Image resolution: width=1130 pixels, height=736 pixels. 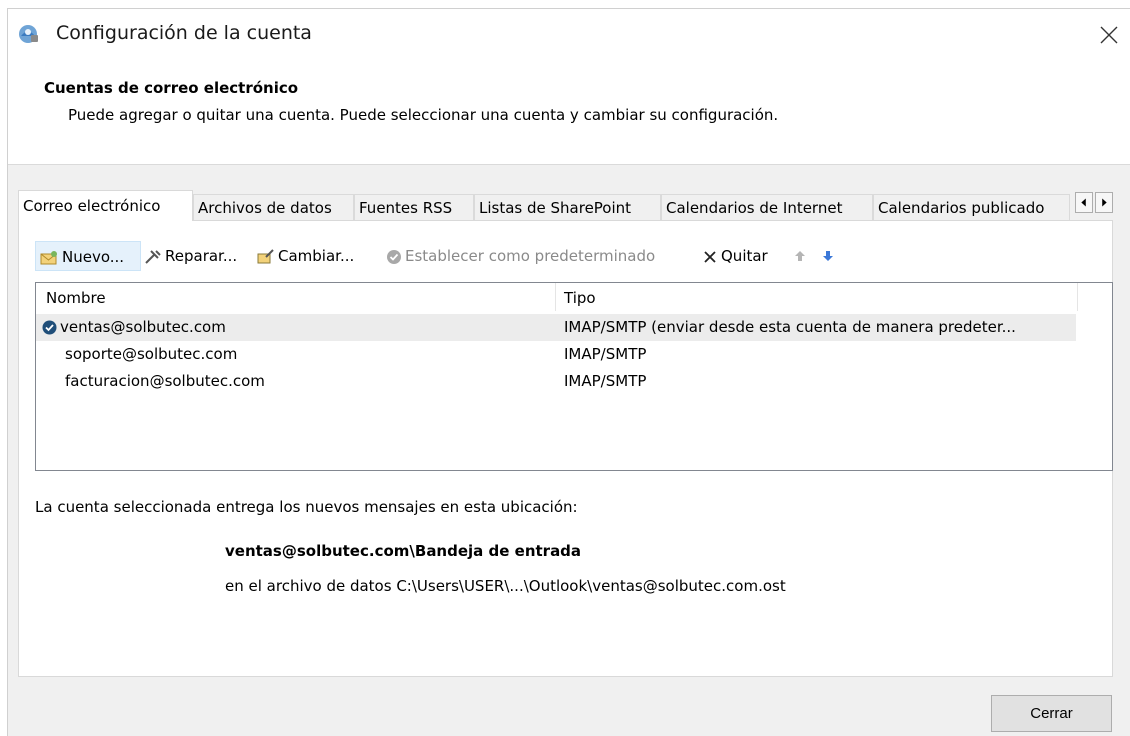 What do you see at coordinates (1084, 202) in the screenshot?
I see `tab-scroll-left-icon` at bounding box center [1084, 202].